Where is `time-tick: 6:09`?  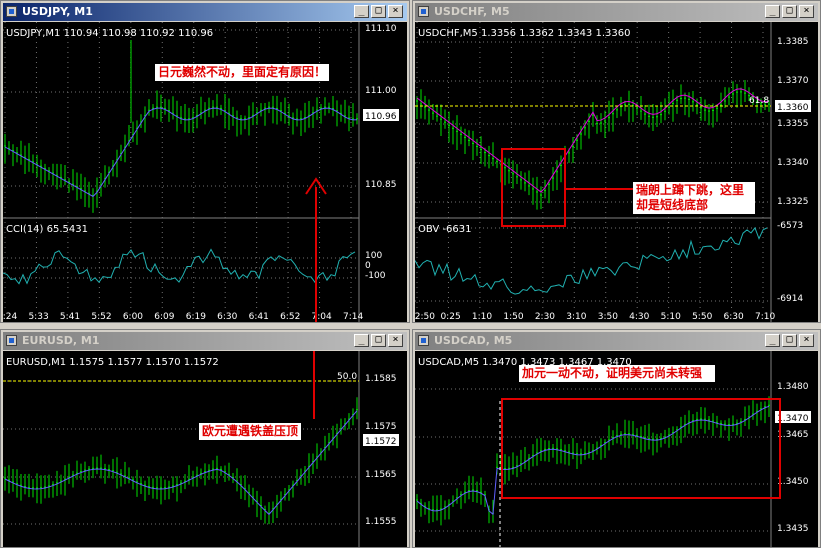
time-tick: 6:09 is located at coordinates (164, 317).